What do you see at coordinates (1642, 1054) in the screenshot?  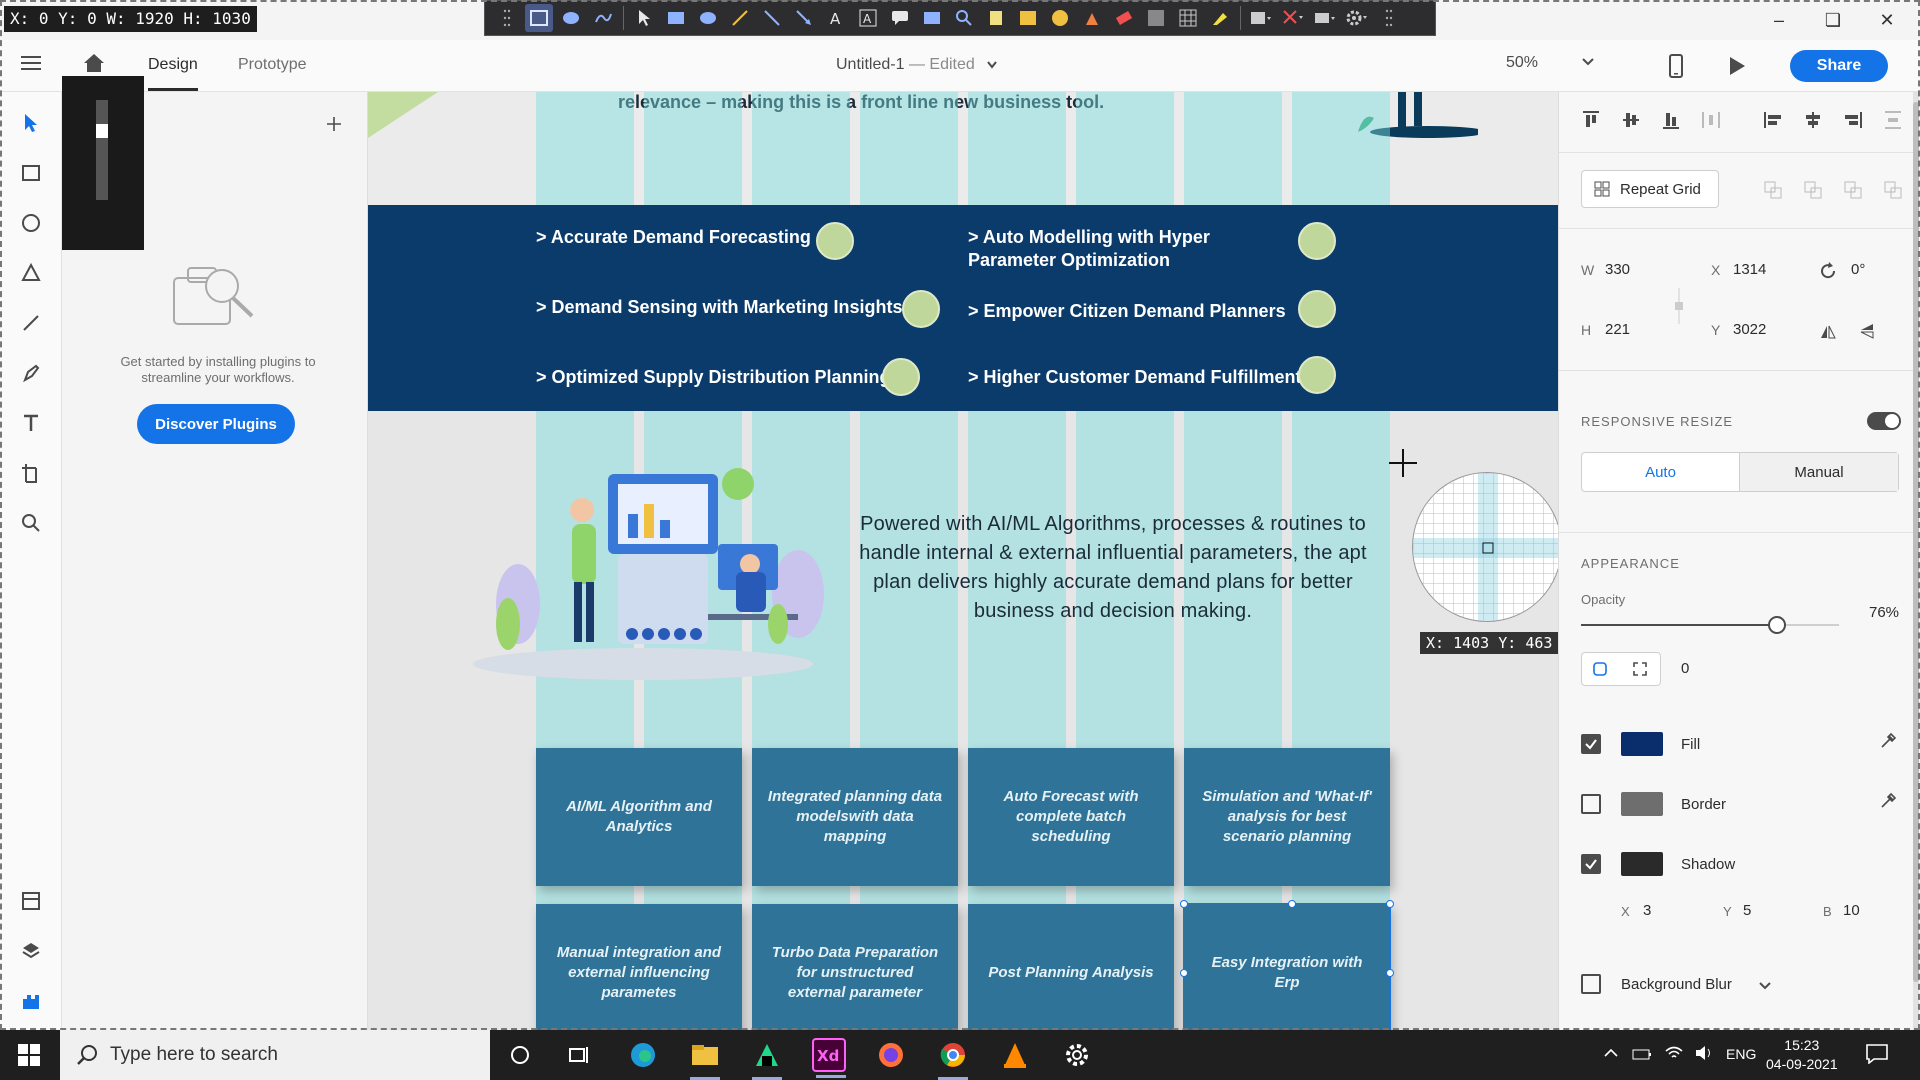 I see `battery-icon` at bounding box center [1642, 1054].